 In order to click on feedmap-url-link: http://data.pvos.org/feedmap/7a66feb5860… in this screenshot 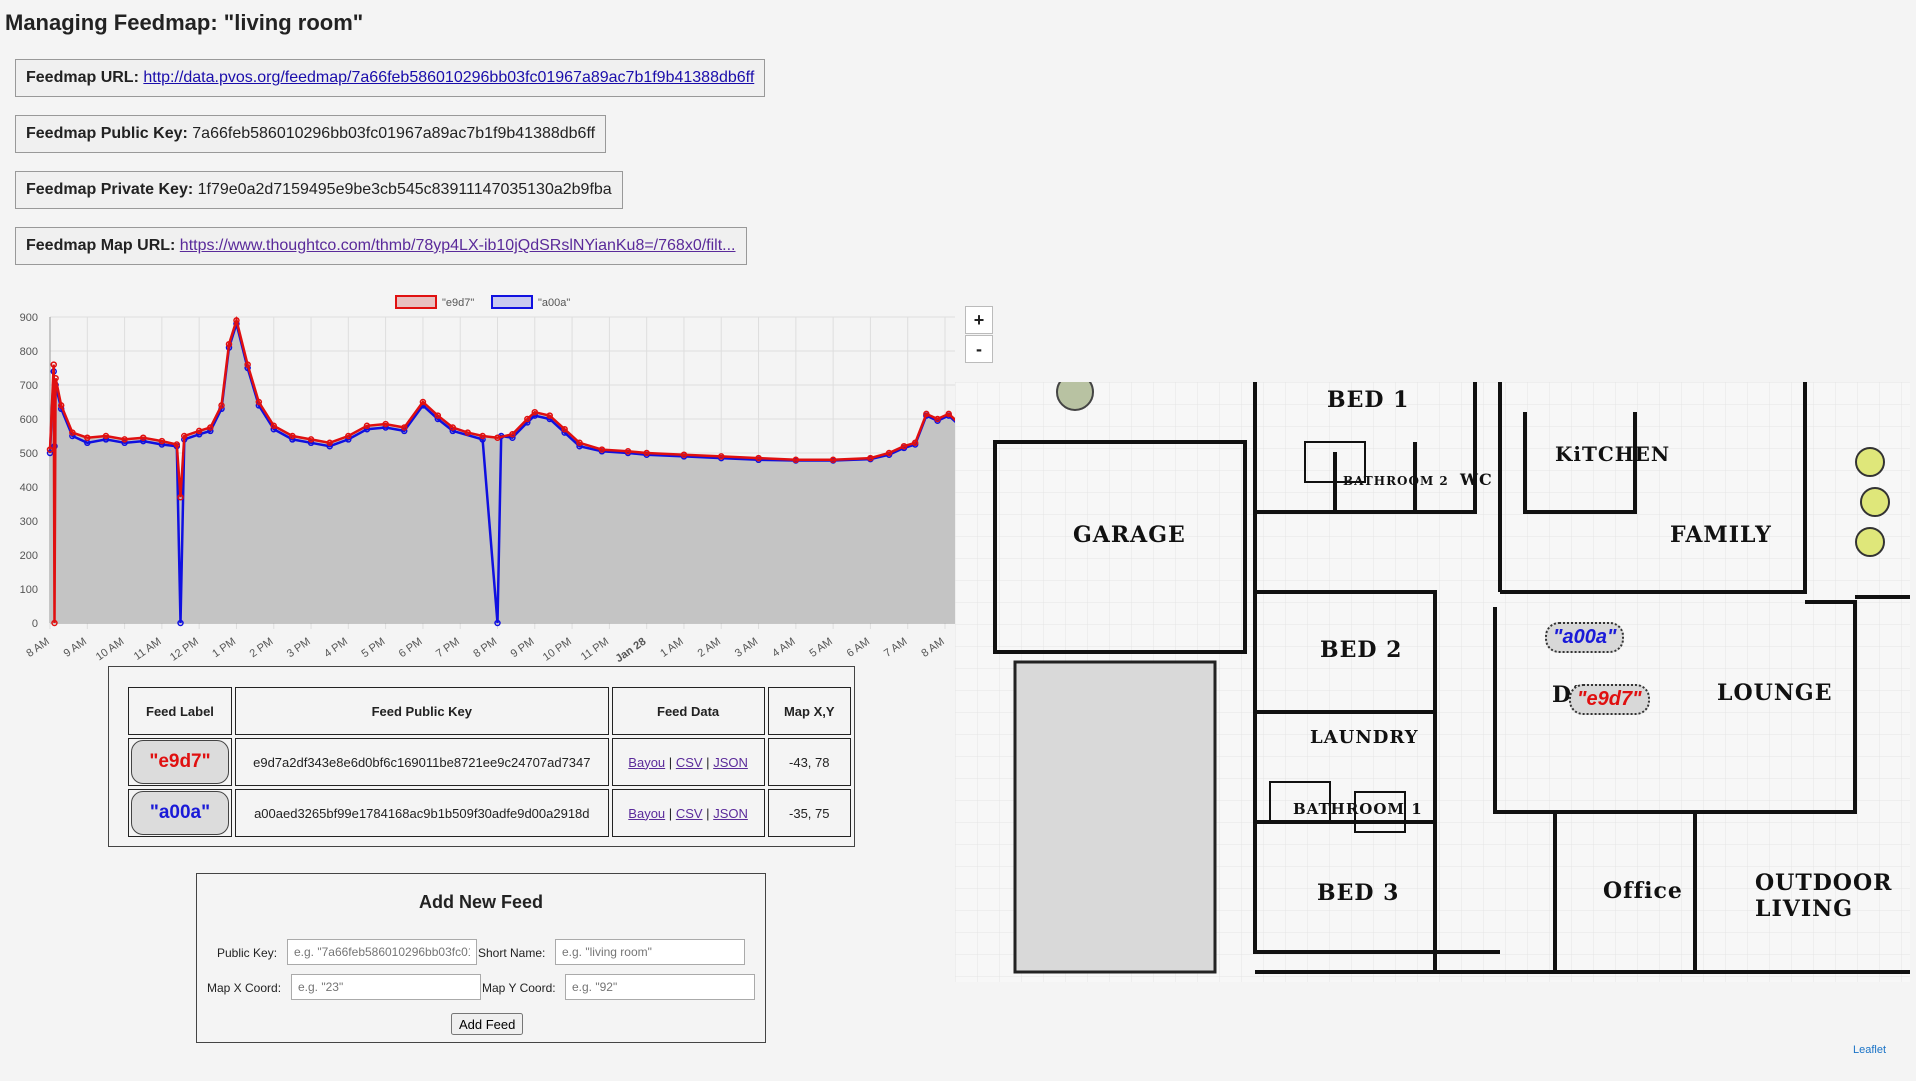, I will do `click(448, 77)`.